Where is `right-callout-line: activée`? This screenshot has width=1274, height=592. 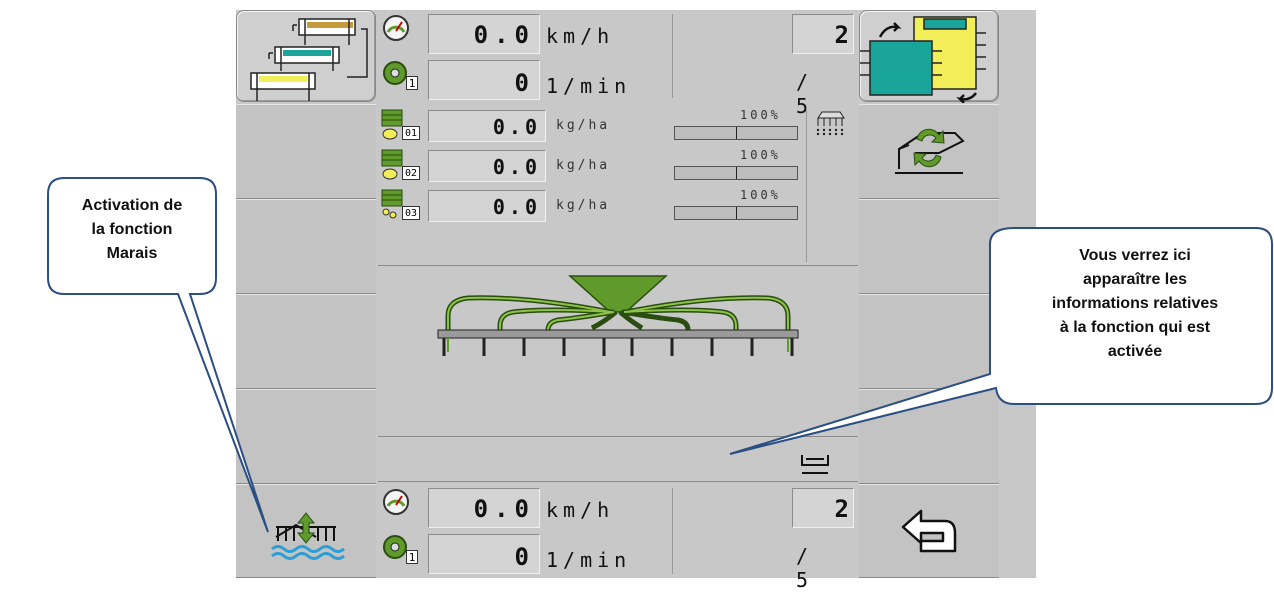 right-callout-line: activée is located at coordinates (1135, 351).